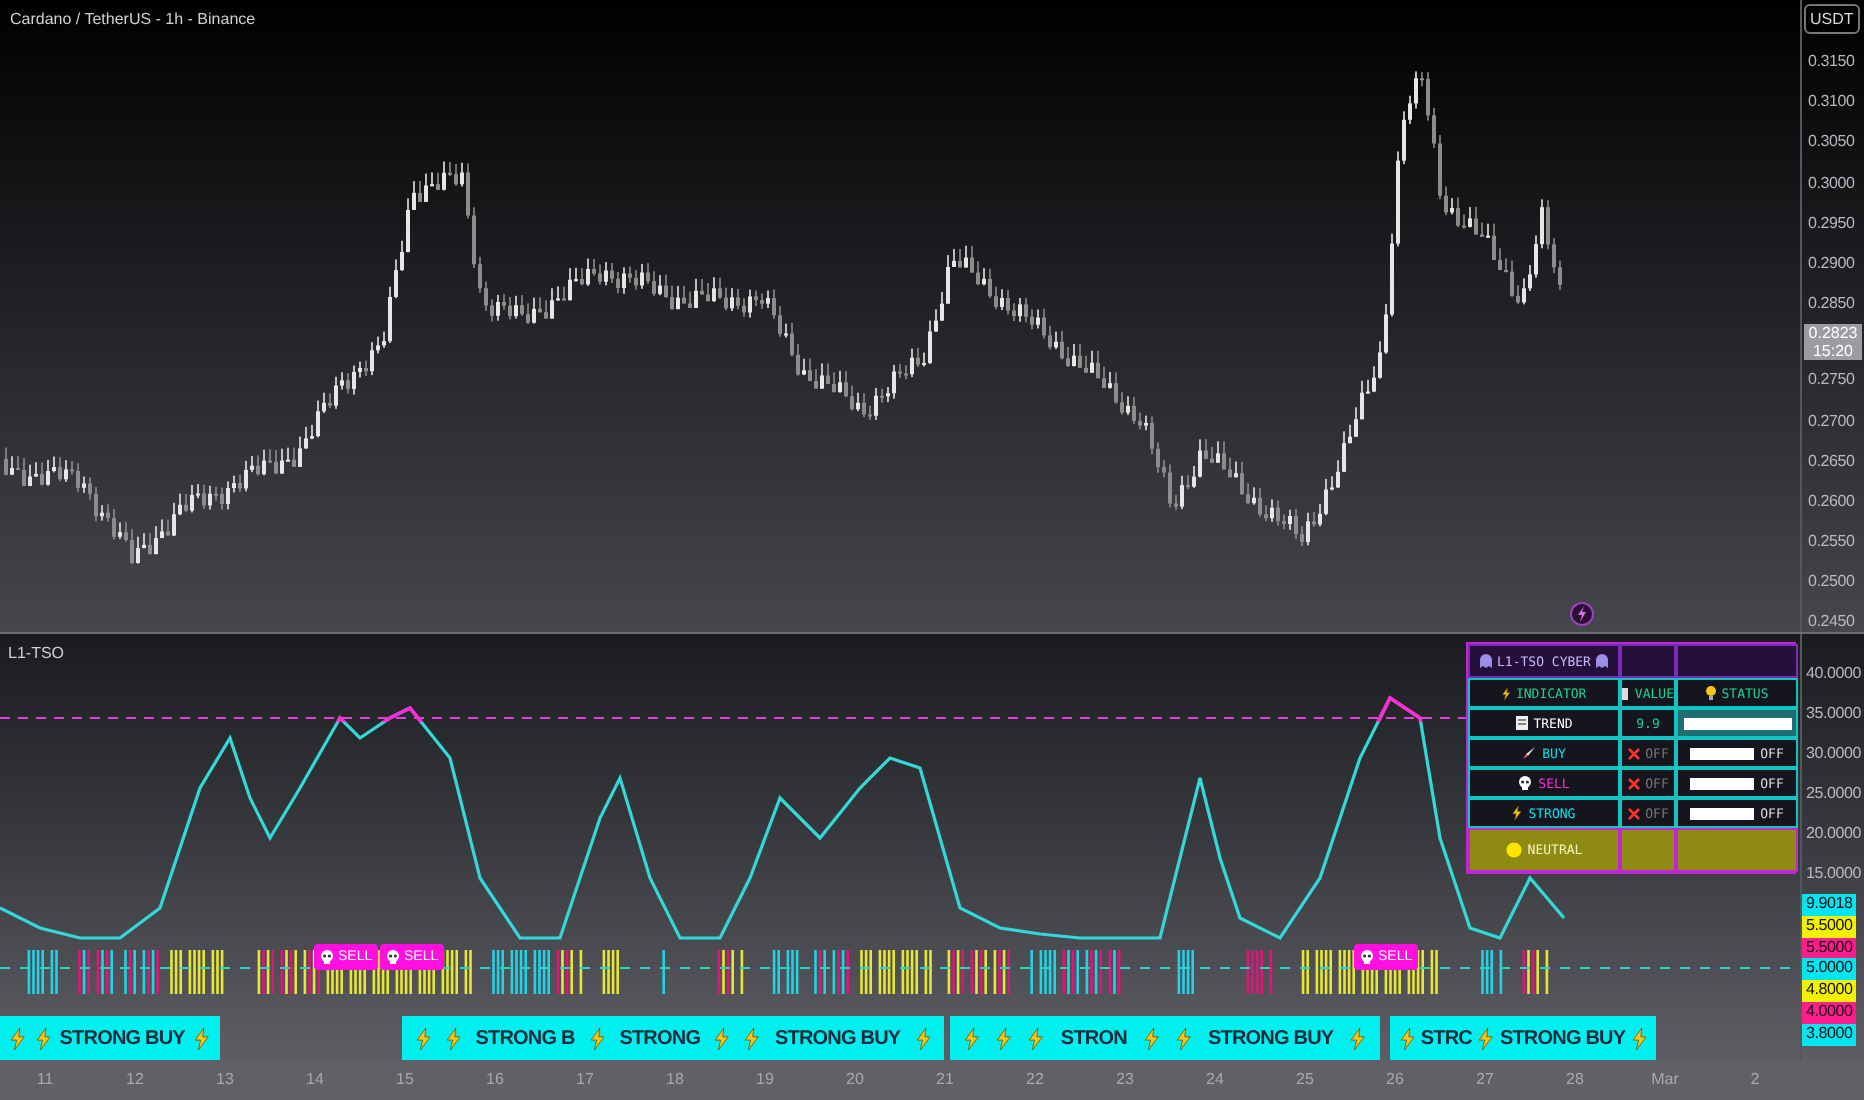  What do you see at coordinates (1737, 723) in the screenshot?
I see `trend-meter` at bounding box center [1737, 723].